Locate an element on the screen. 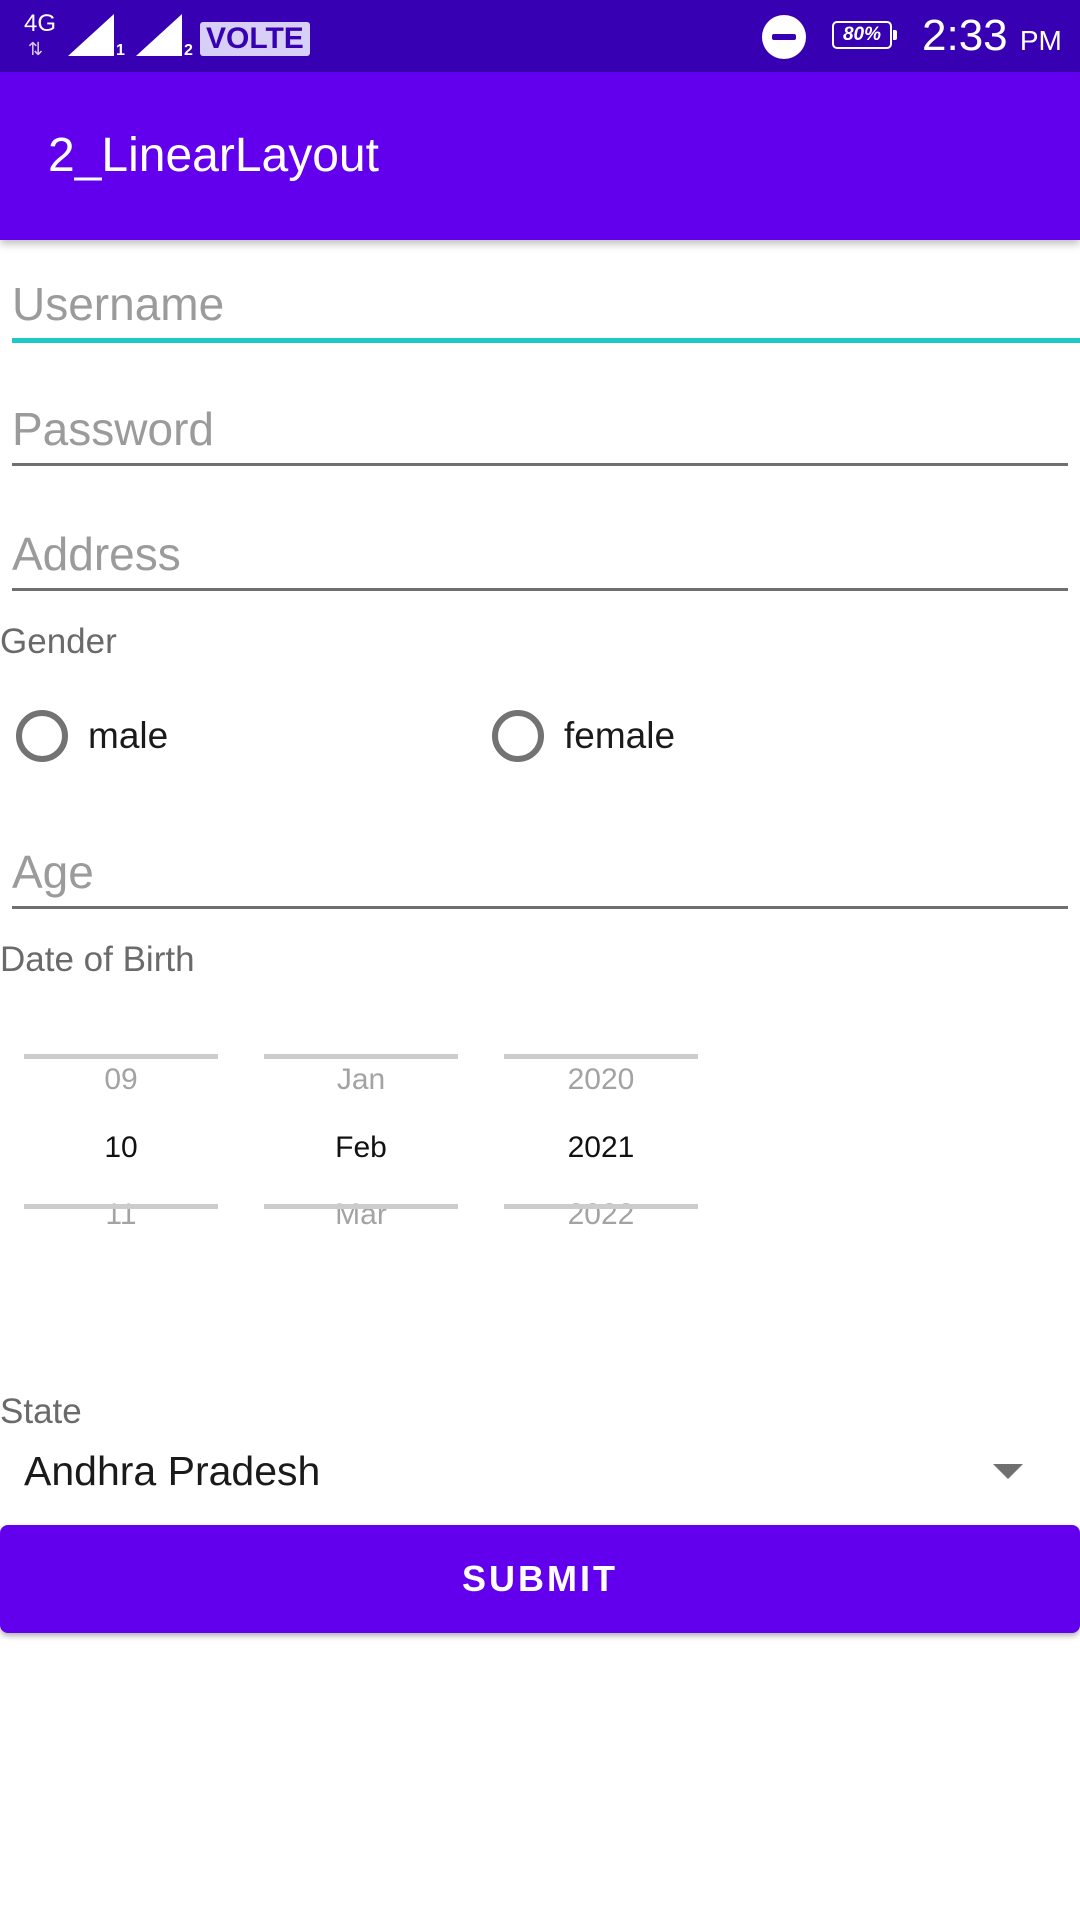 The image size is (1080, 1920). month-picker: Jan Feb Mar is located at coordinates (361, 1135).